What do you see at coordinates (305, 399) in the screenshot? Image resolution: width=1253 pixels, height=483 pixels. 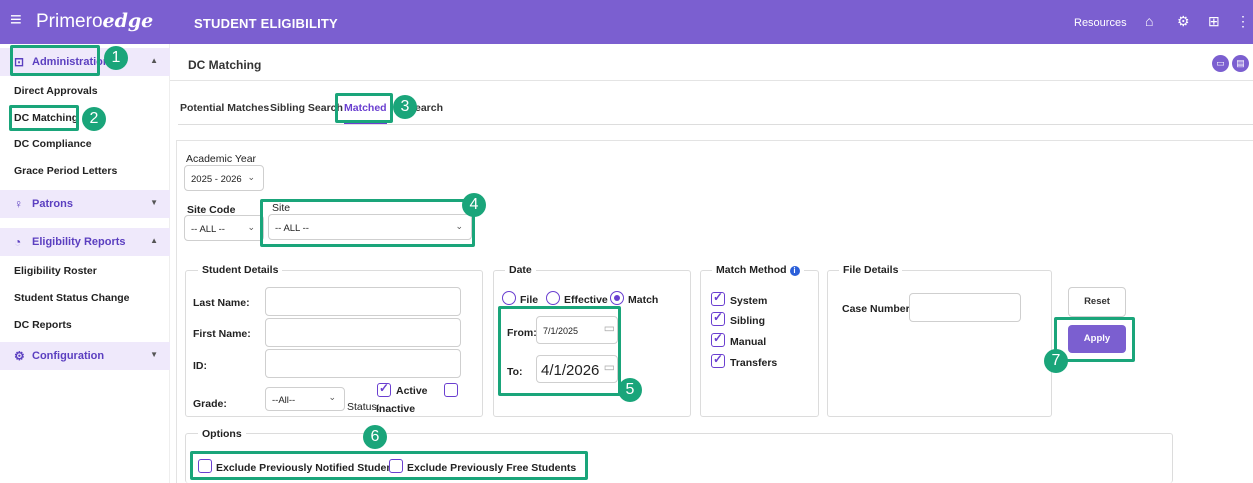 I see `grade-select: --All-- ⌄` at bounding box center [305, 399].